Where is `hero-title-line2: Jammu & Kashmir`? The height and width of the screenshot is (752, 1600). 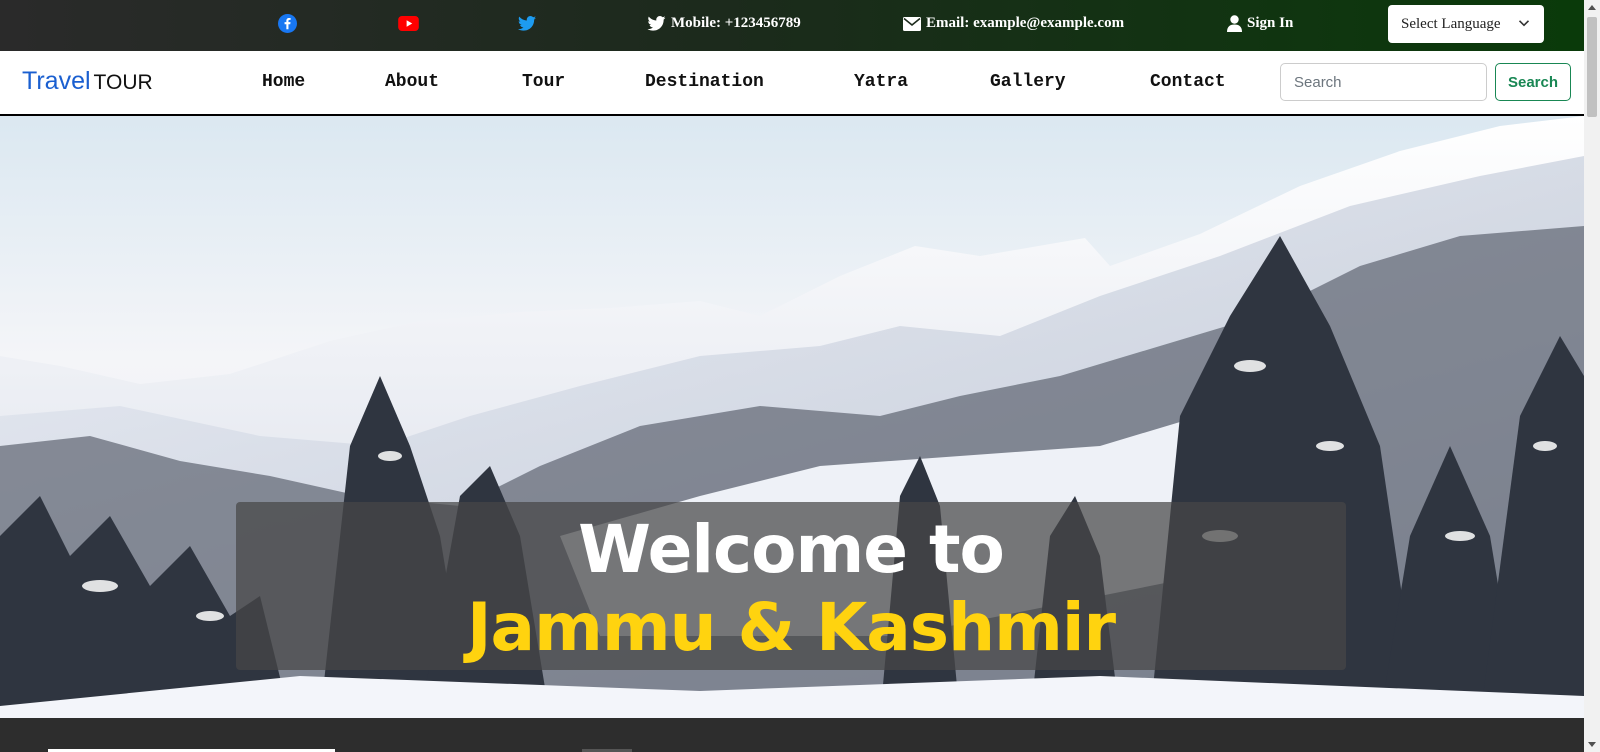
hero-title-line2: Jammu & Kashmir is located at coordinates (791, 627).